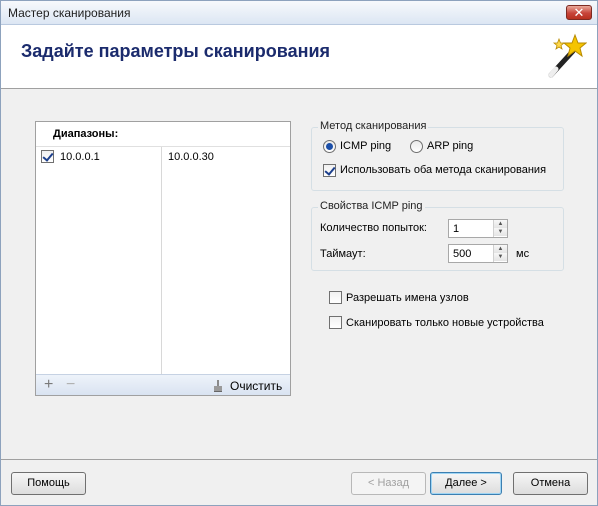  I want to click on attempts-spin-arrows: ▲ ▼, so click(500, 228).